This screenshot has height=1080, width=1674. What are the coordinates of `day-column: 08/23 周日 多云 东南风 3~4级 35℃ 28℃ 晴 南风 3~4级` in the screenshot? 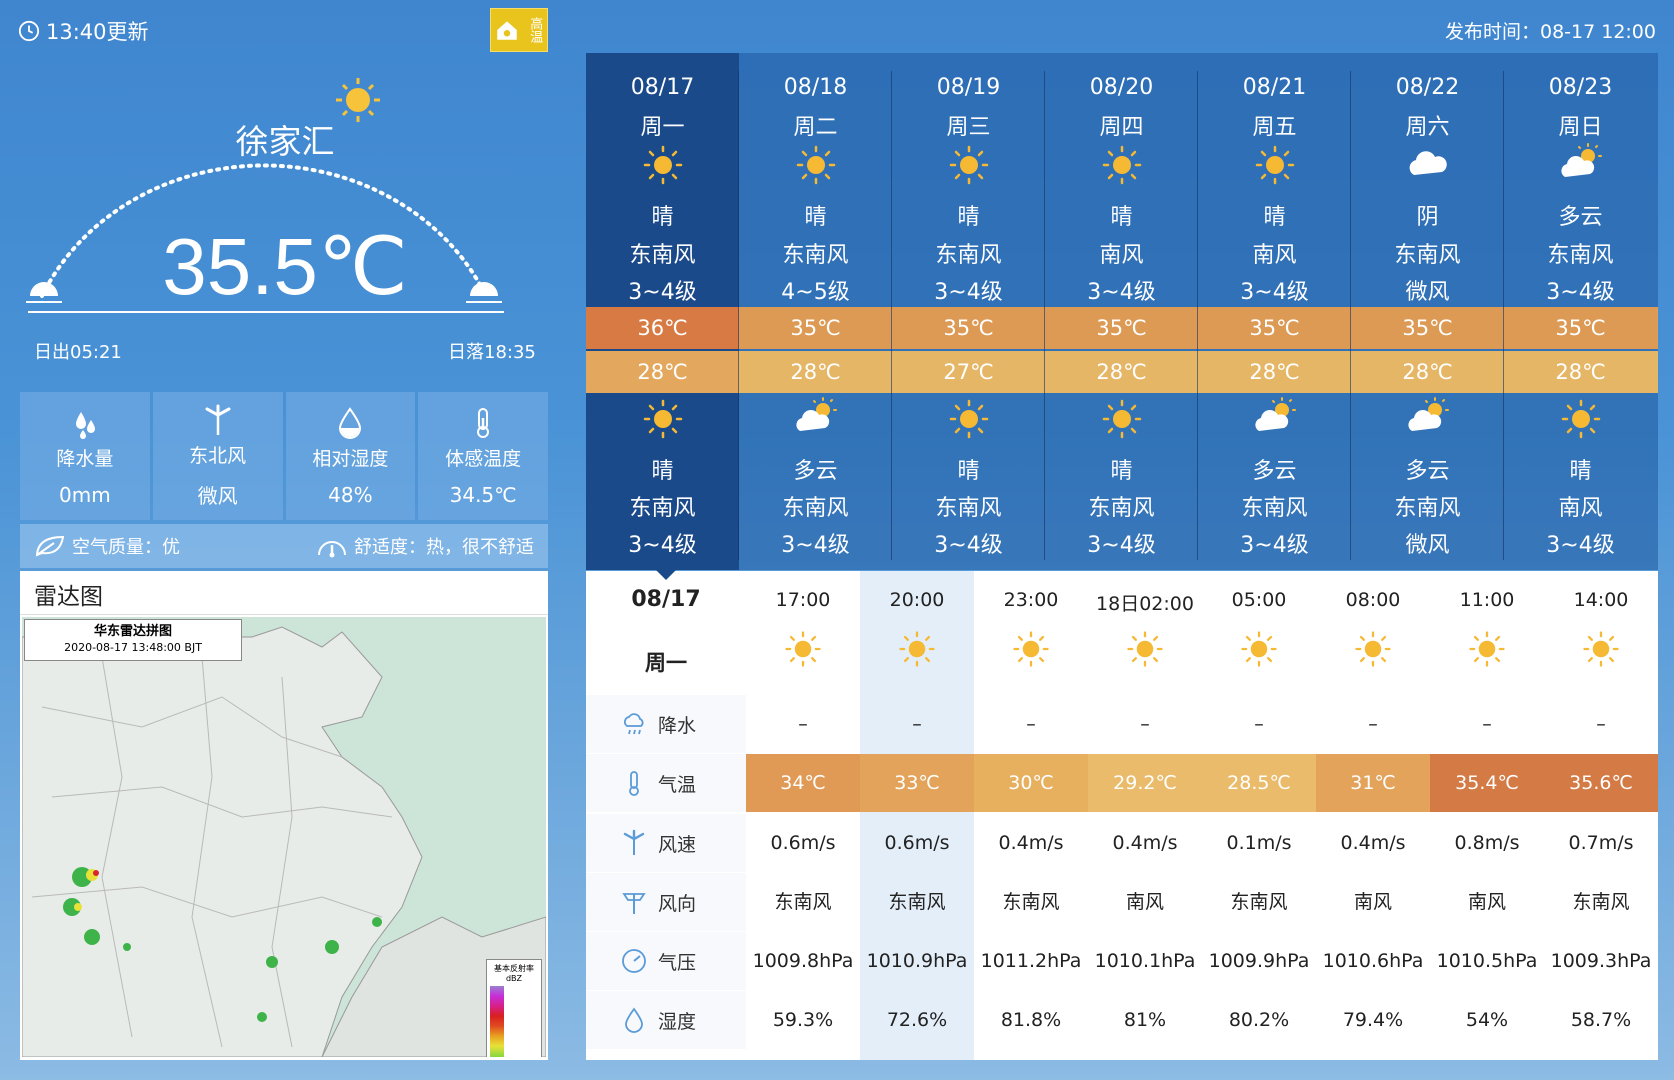 It's located at (1580, 311).